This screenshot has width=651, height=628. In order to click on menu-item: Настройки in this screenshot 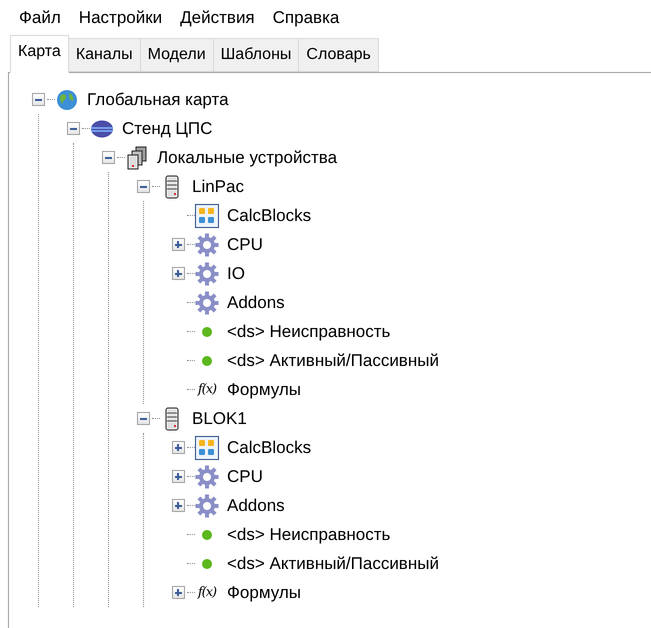, I will do `click(121, 20)`.